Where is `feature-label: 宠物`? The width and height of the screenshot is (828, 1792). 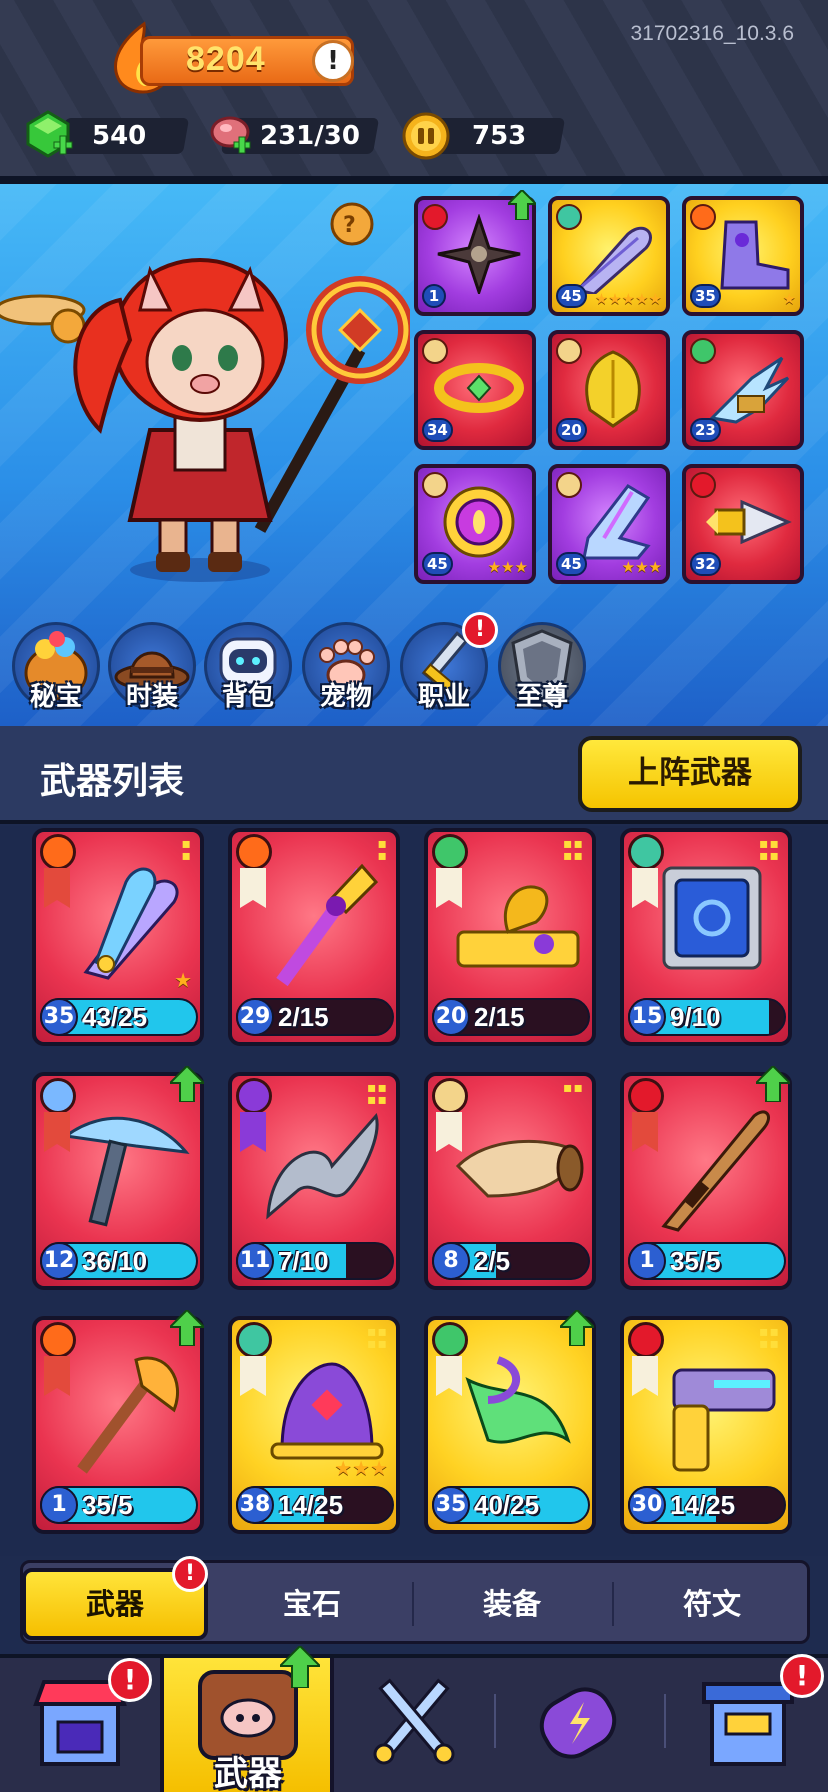
feature-label: 宠物 is located at coordinates (345, 697).